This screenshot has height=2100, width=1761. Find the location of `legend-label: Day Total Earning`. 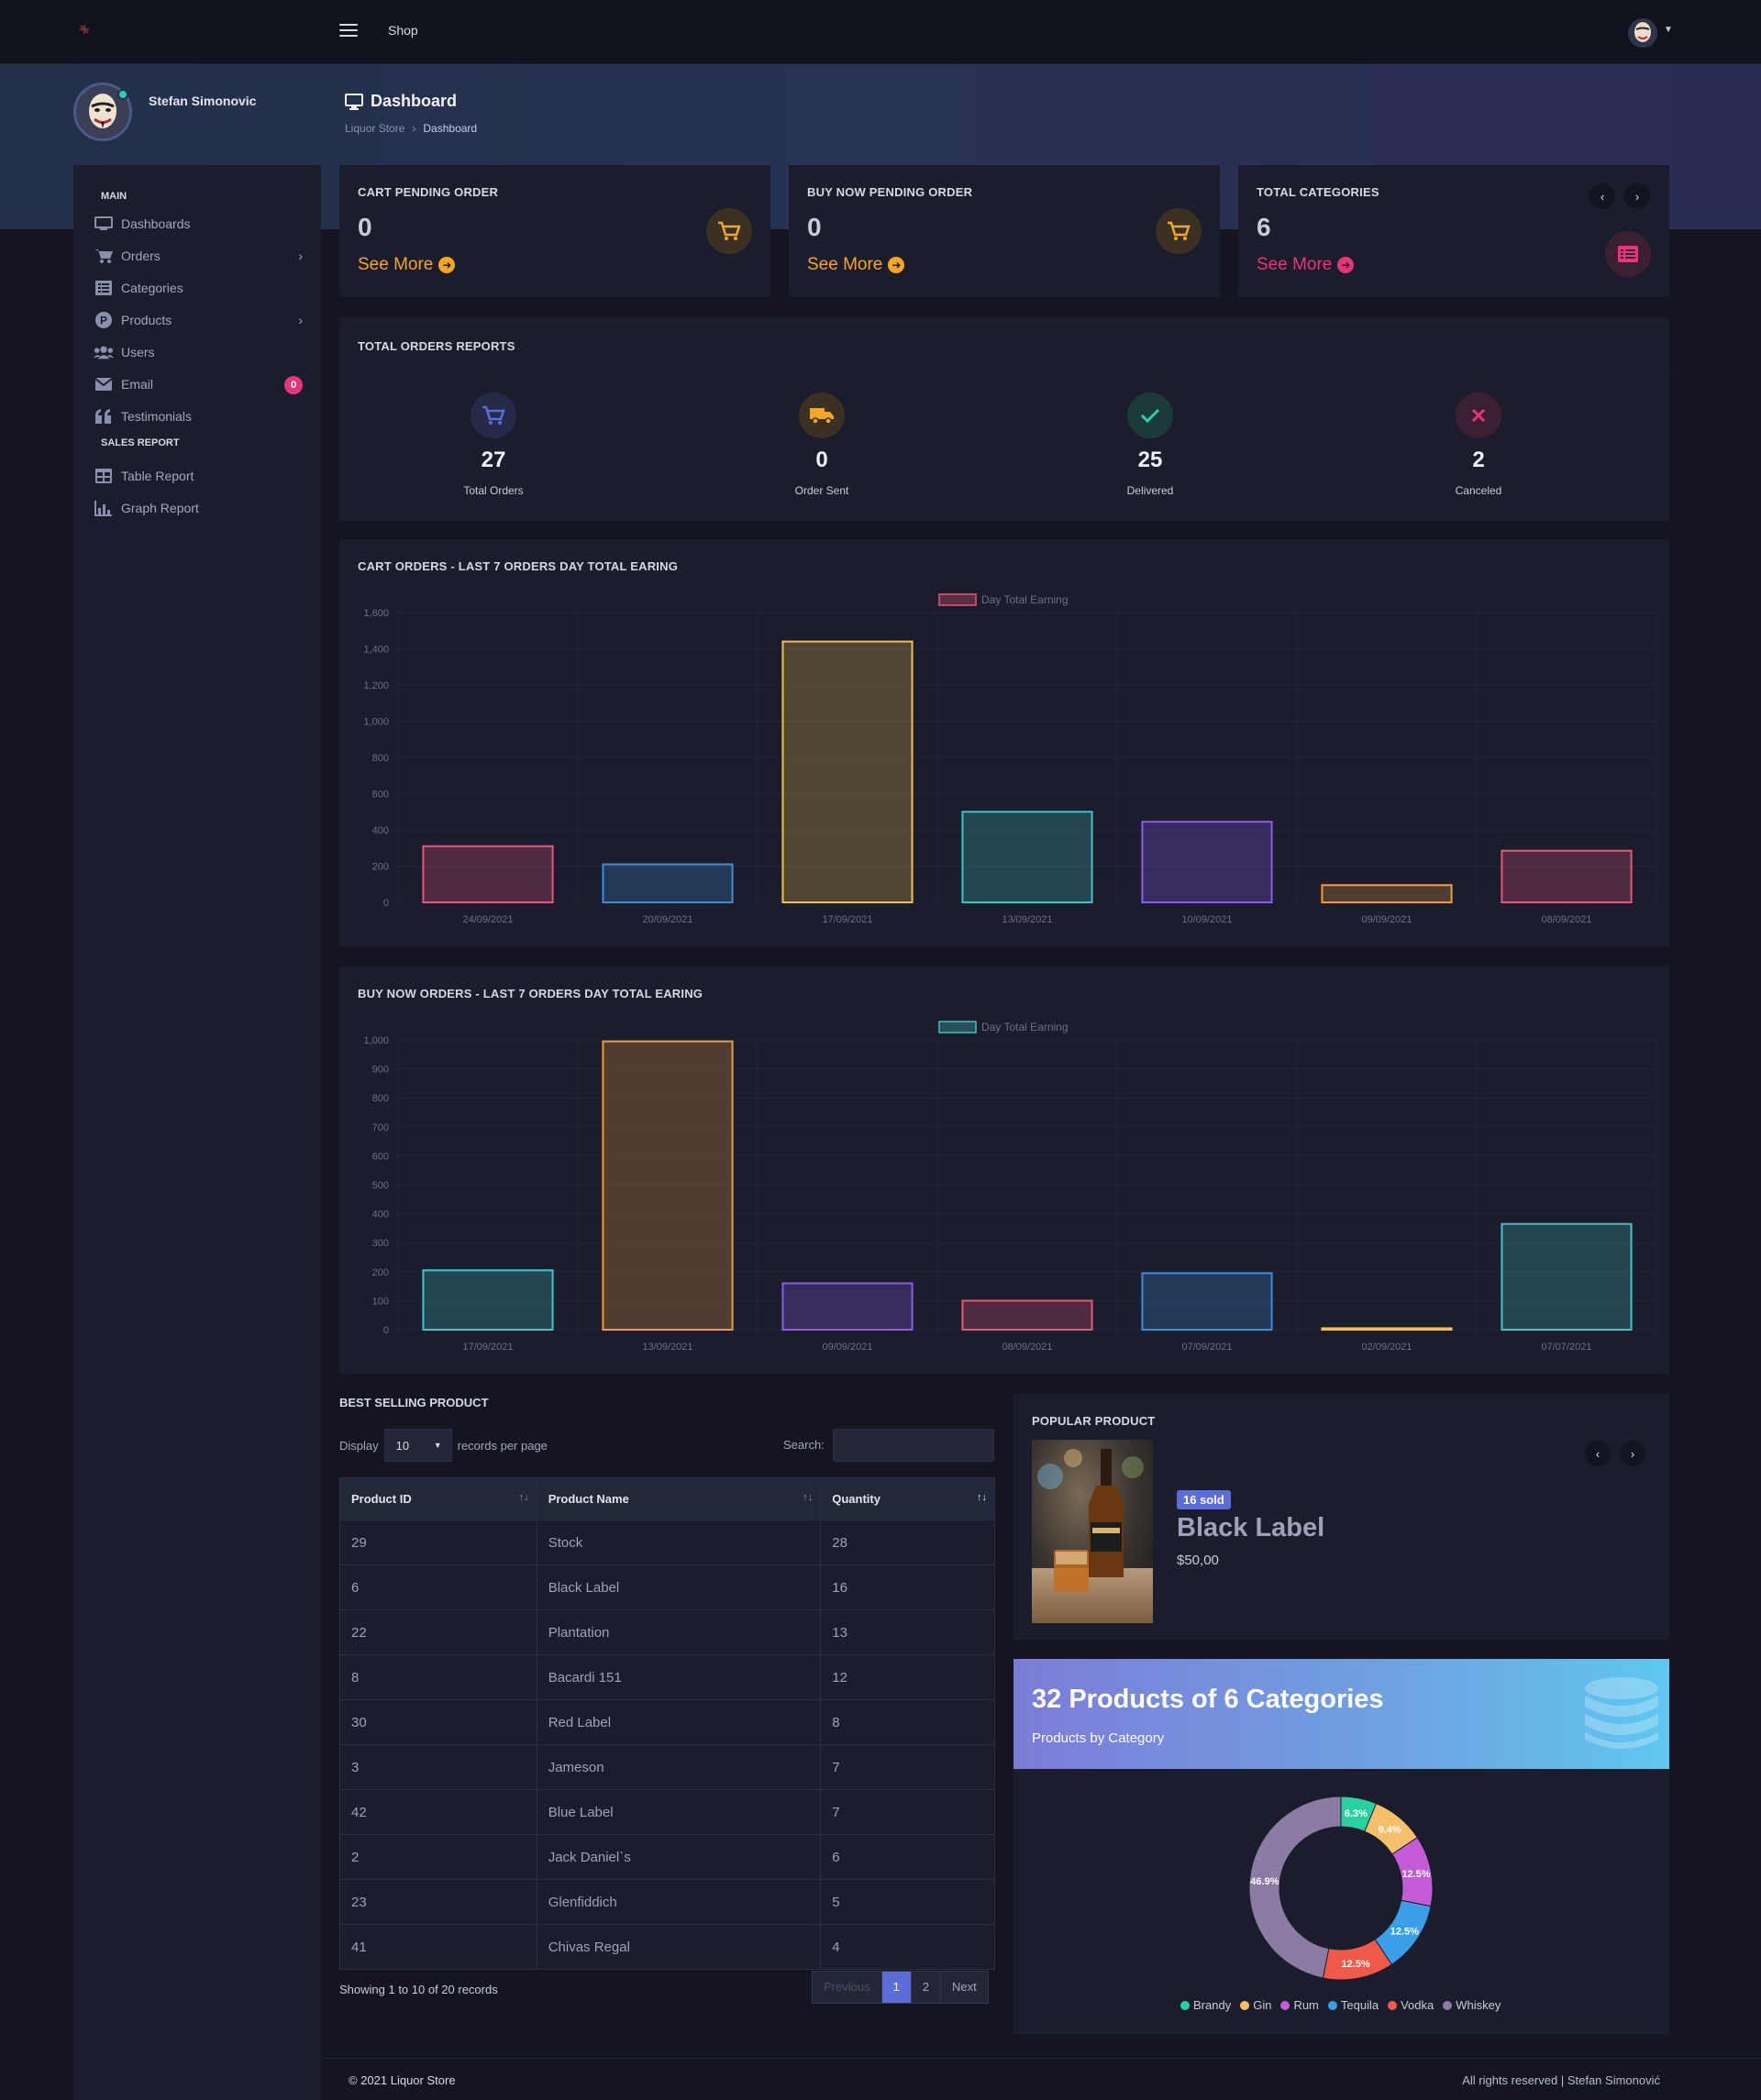

legend-label: Day Total Earning is located at coordinates (1025, 1027).